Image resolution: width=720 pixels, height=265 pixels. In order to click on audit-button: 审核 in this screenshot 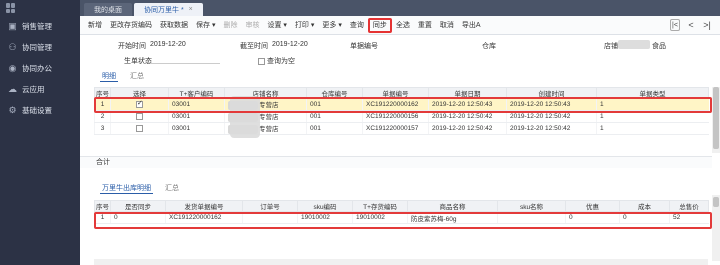, I will do `click(252, 25)`.